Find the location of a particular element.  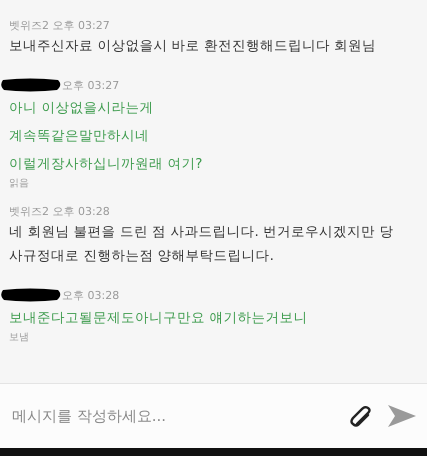

sender-time: 벳위즈2 오후 03:28 is located at coordinates (59, 211).